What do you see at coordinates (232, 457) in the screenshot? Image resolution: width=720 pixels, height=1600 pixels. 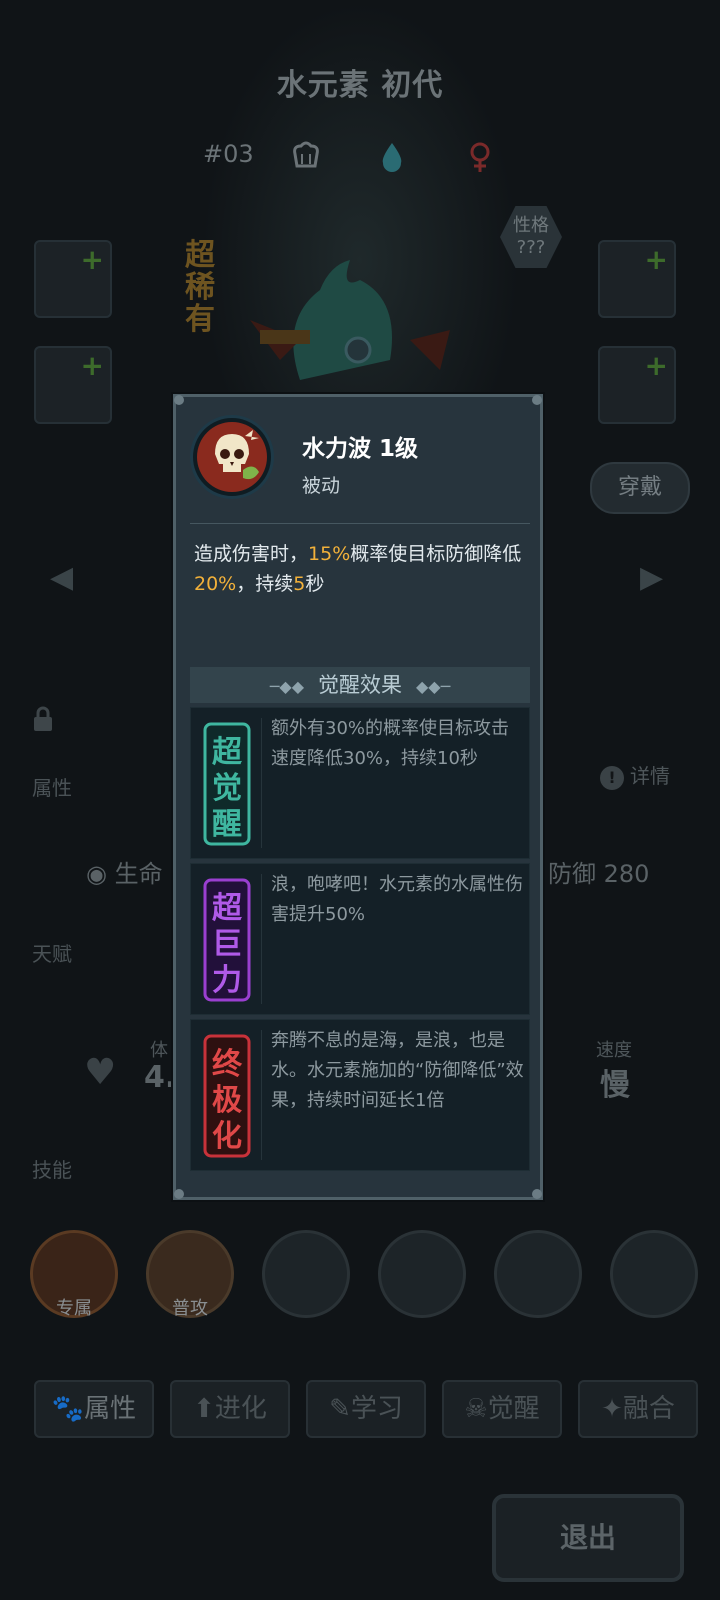 I see `skull-skill-icon` at bounding box center [232, 457].